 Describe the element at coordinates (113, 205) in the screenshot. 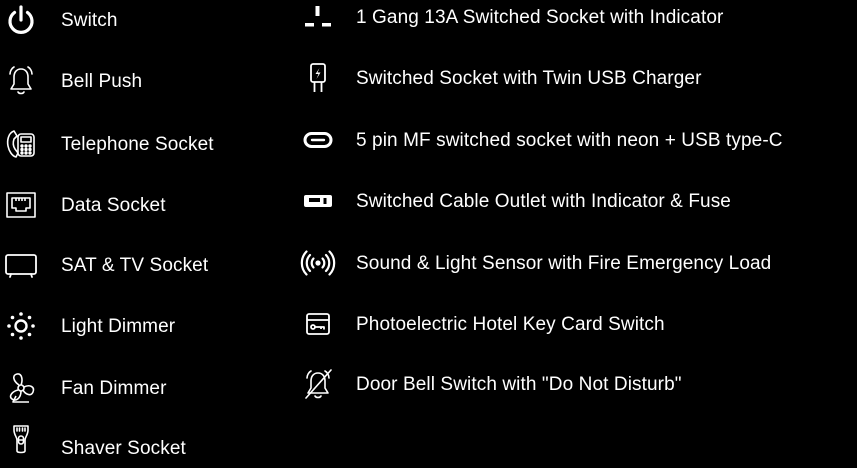

I see `legend-label: Data Socket` at that location.